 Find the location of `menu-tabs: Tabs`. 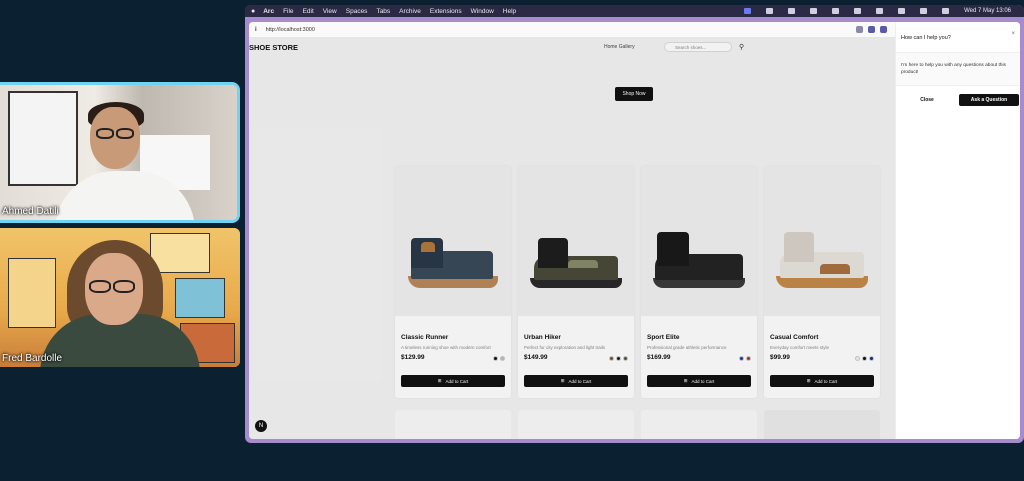

menu-tabs: Tabs is located at coordinates (383, 11).